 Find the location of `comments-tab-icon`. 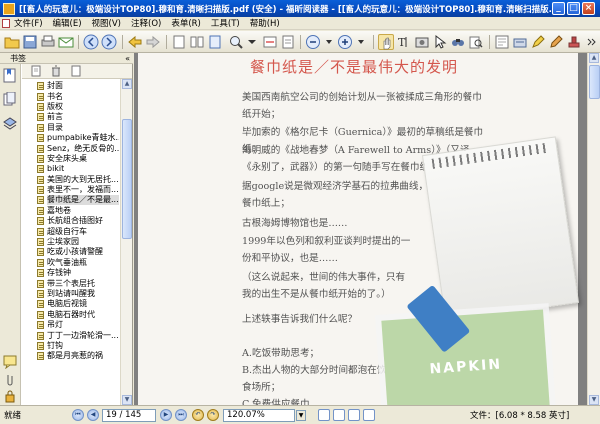

comments-tab-icon is located at coordinates (10, 362).